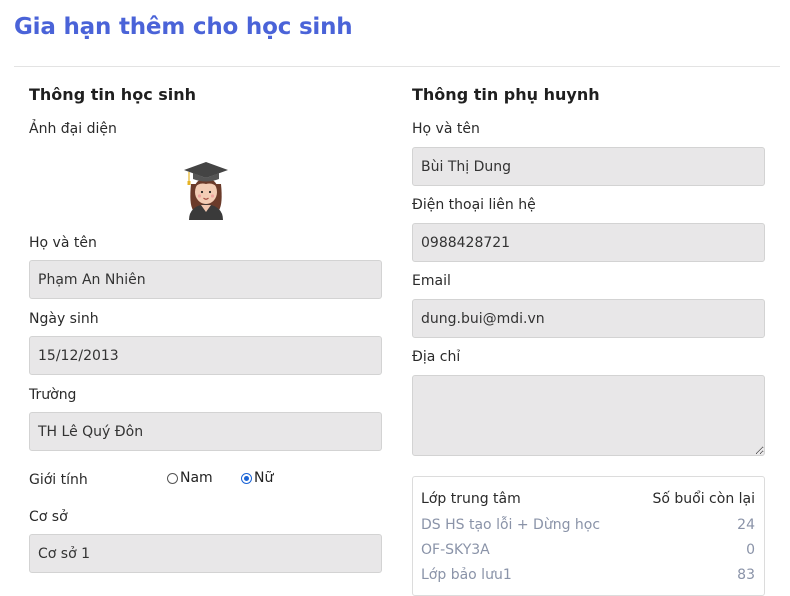  I want to click on email-label: Email, so click(431, 281).